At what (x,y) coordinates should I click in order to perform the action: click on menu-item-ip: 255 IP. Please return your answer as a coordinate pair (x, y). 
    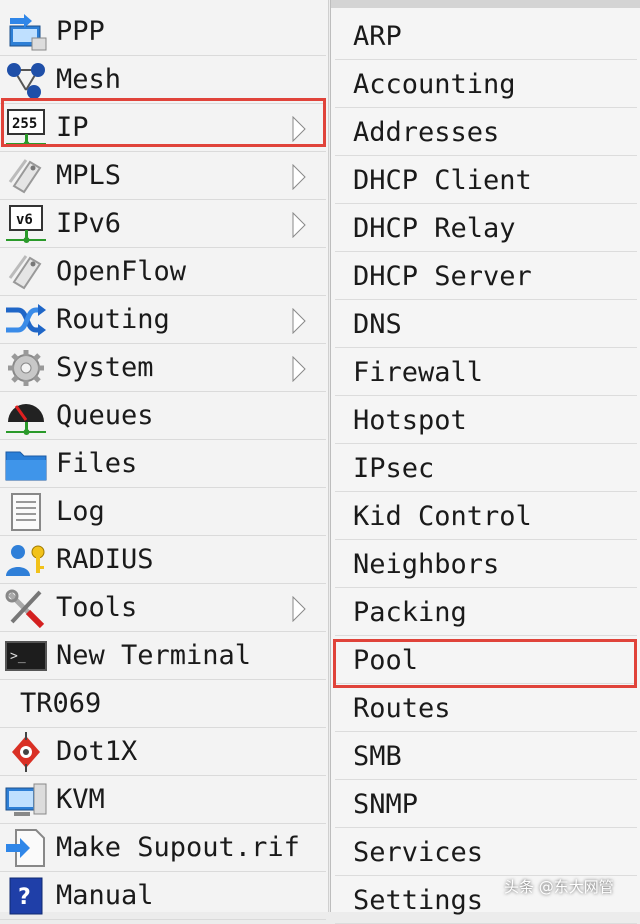
    Looking at the image, I should click on (163, 128).